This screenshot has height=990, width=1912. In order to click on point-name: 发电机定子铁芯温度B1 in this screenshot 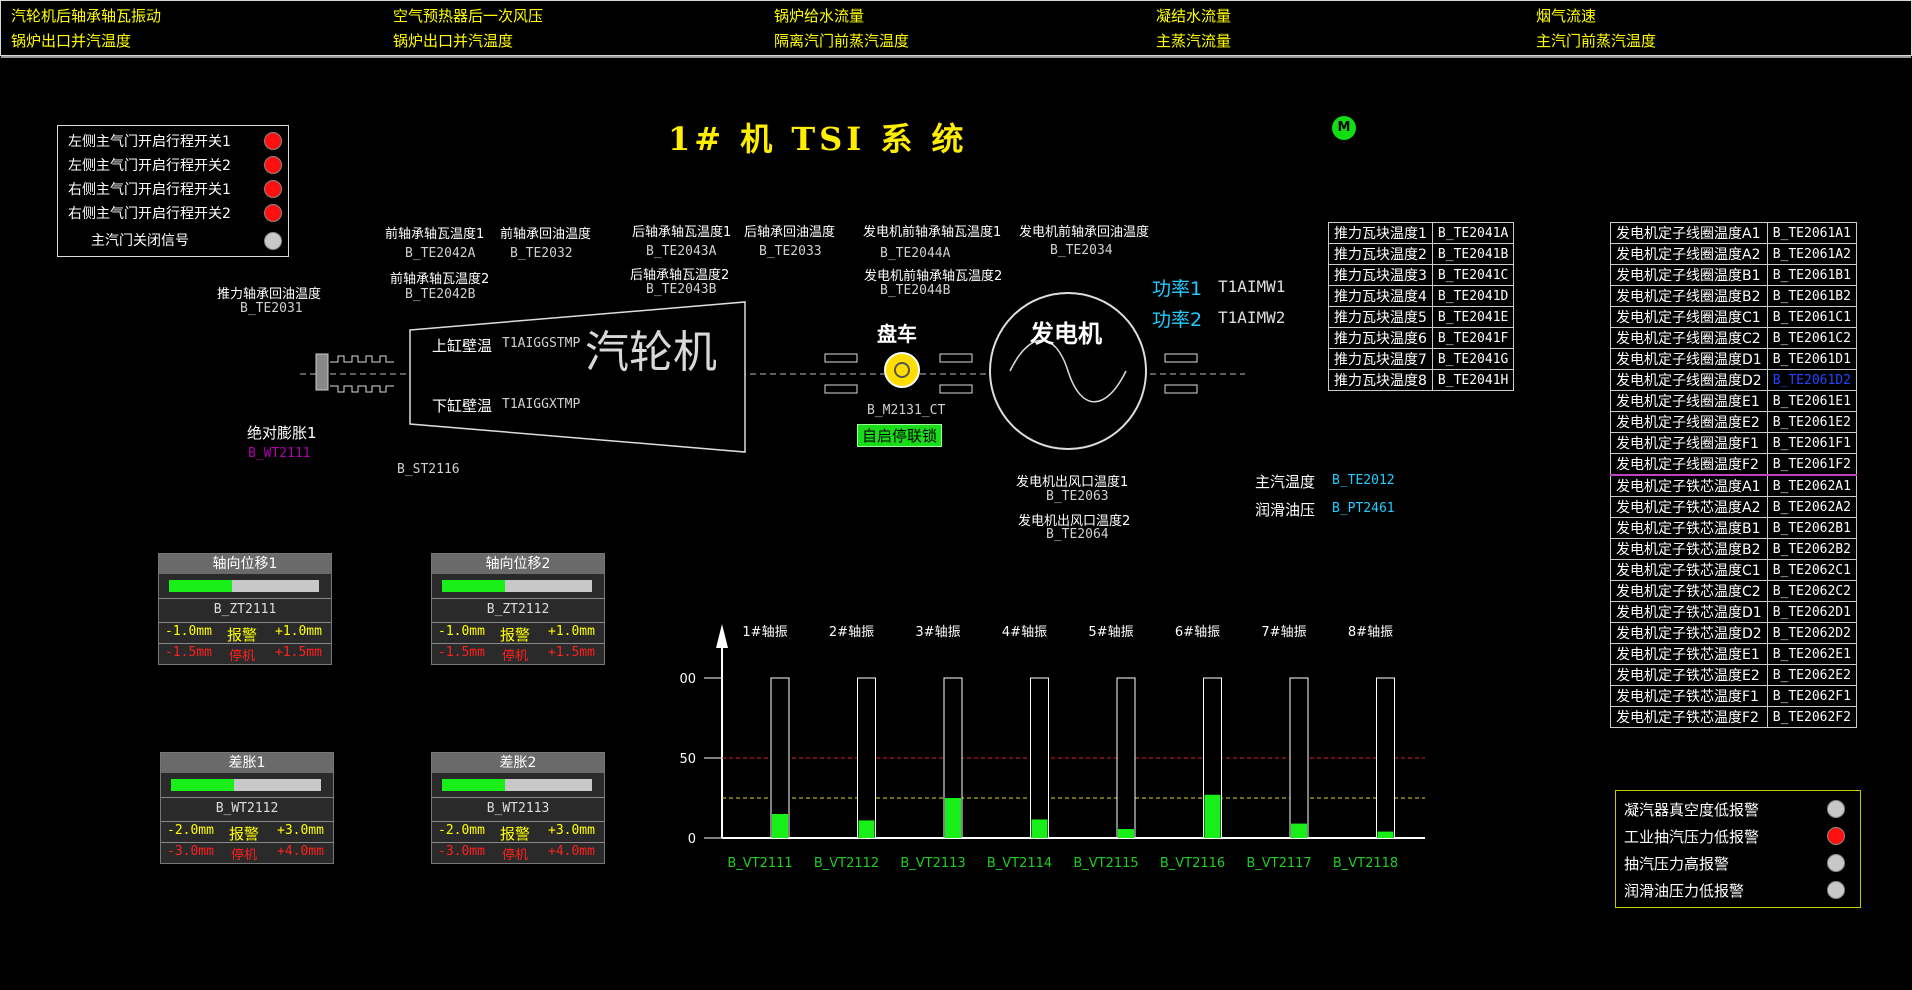, I will do `click(1689, 528)`.